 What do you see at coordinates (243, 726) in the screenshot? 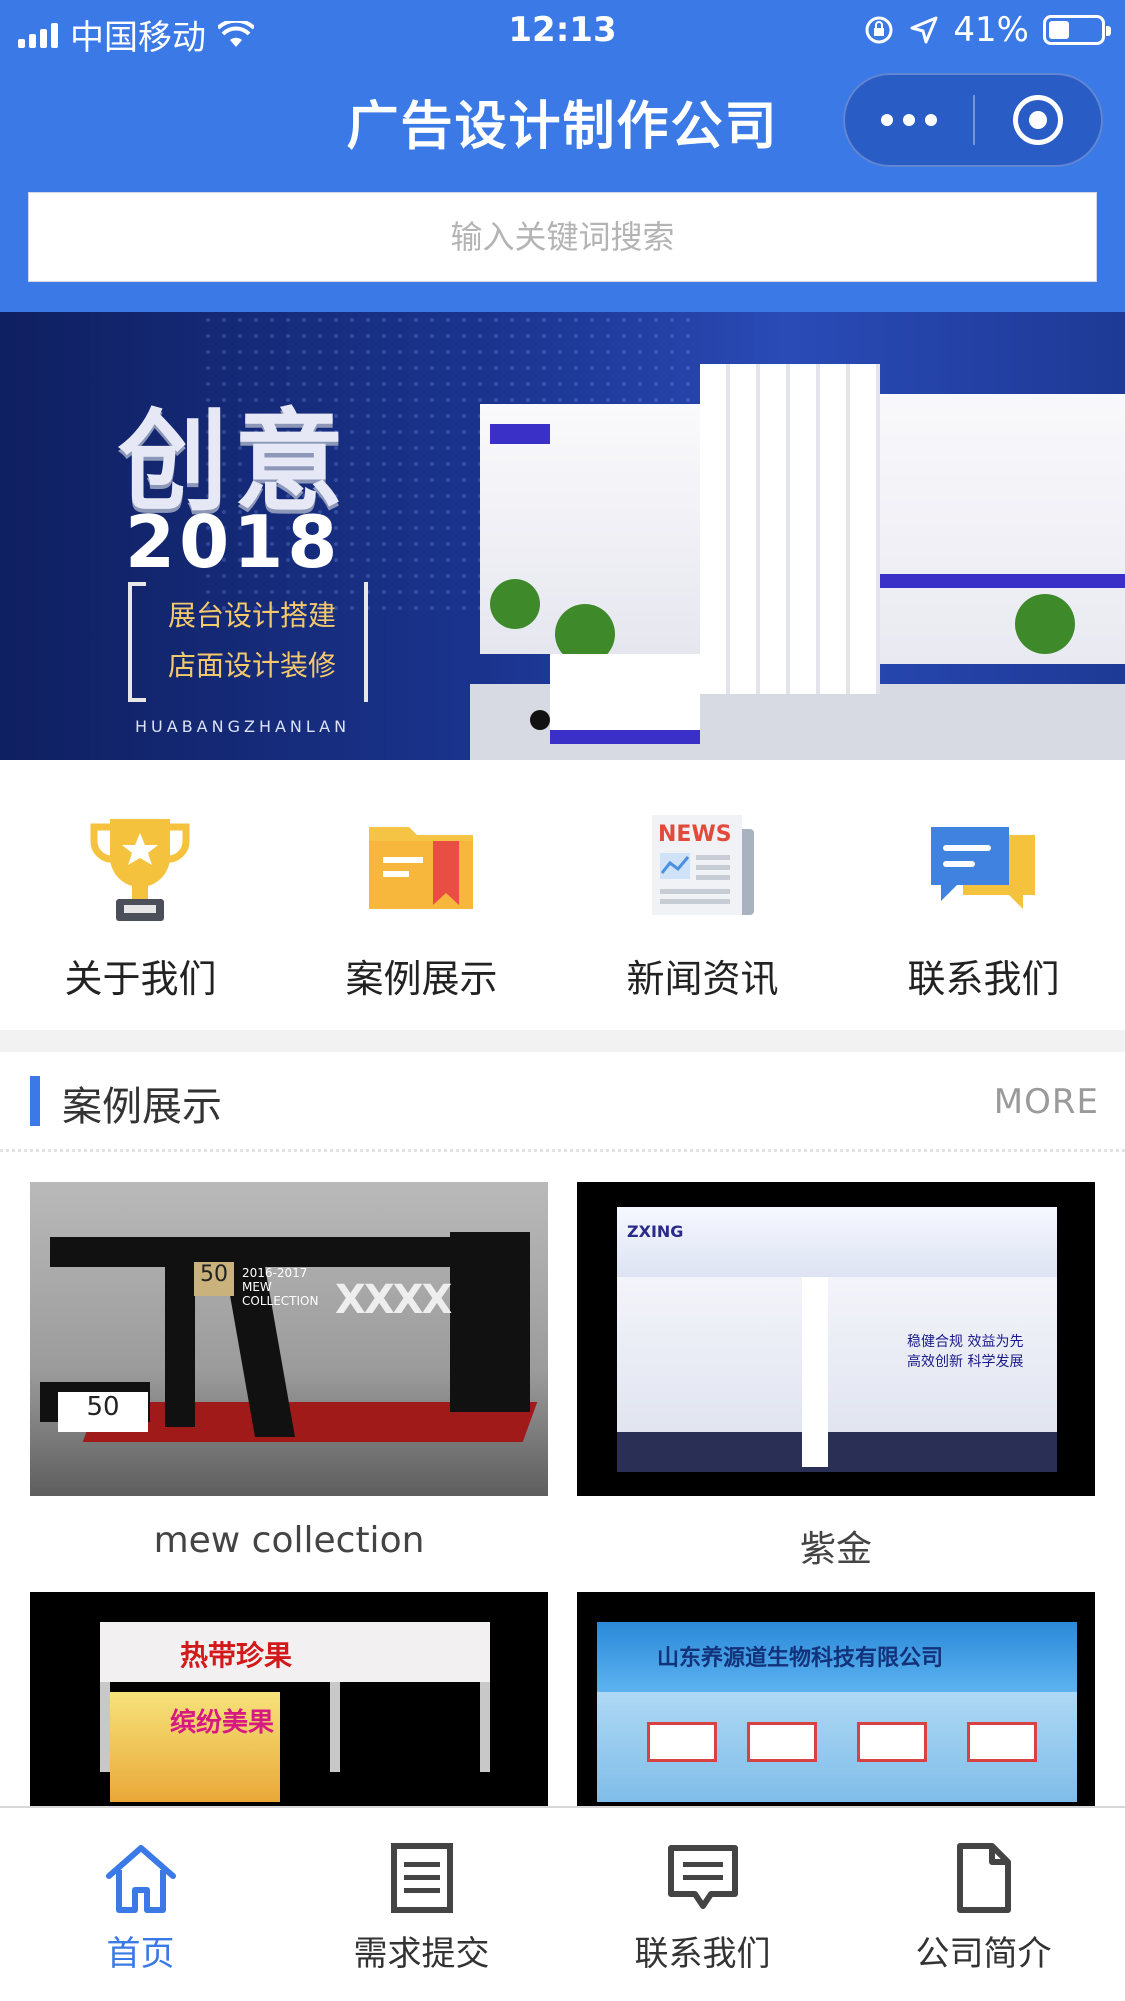
I see `banner-subtitle: HUABANGZHANLAN` at bounding box center [243, 726].